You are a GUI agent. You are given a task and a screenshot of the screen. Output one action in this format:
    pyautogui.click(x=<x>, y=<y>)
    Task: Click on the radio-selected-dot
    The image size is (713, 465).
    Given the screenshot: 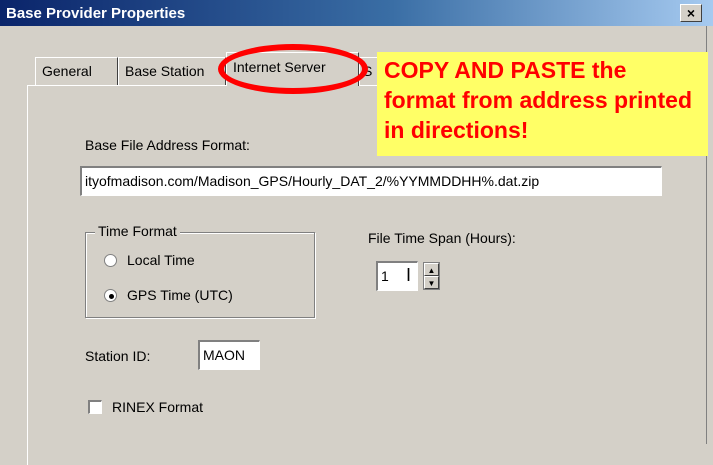 What is the action you would take?
    pyautogui.click(x=111, y=296)
    